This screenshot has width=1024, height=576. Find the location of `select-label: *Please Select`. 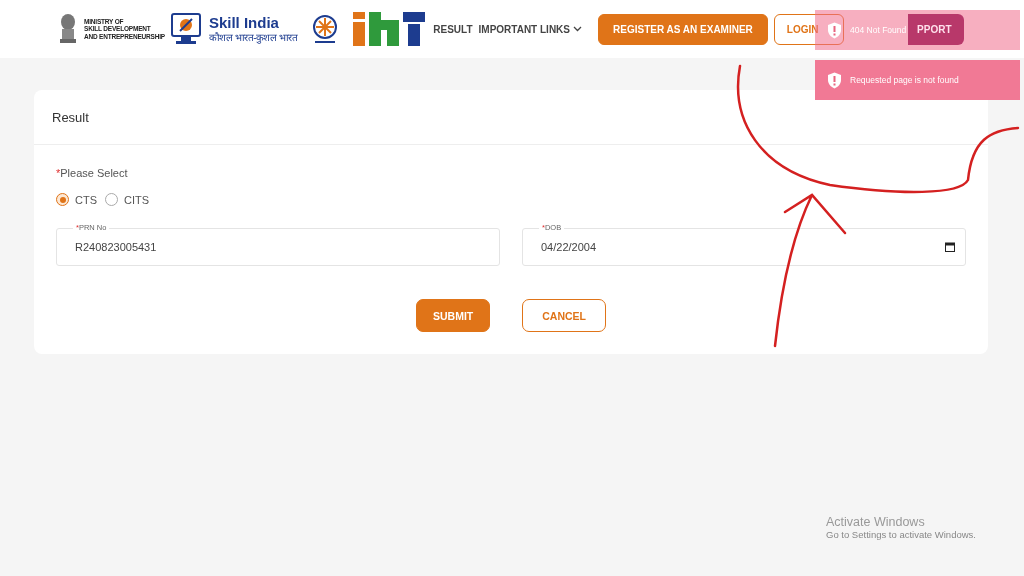

select-label: *Please Select is located at coordinates (92, 173).